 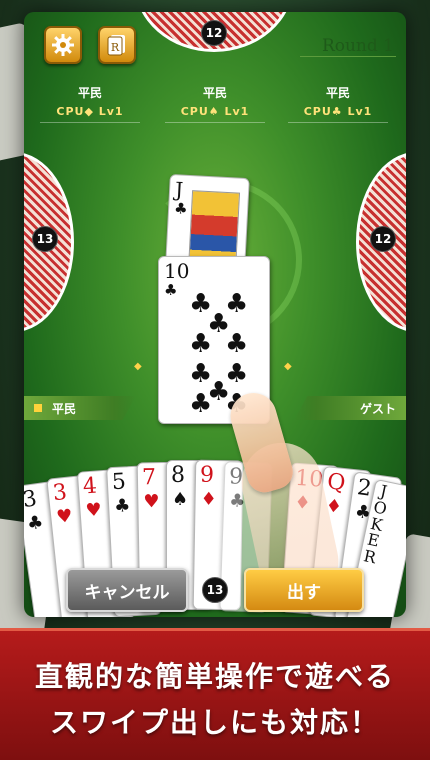 What do you see at coordinates (215, 590) in the screenshot?
I see `player-card-count: 13` at bounding box center [215, 590].